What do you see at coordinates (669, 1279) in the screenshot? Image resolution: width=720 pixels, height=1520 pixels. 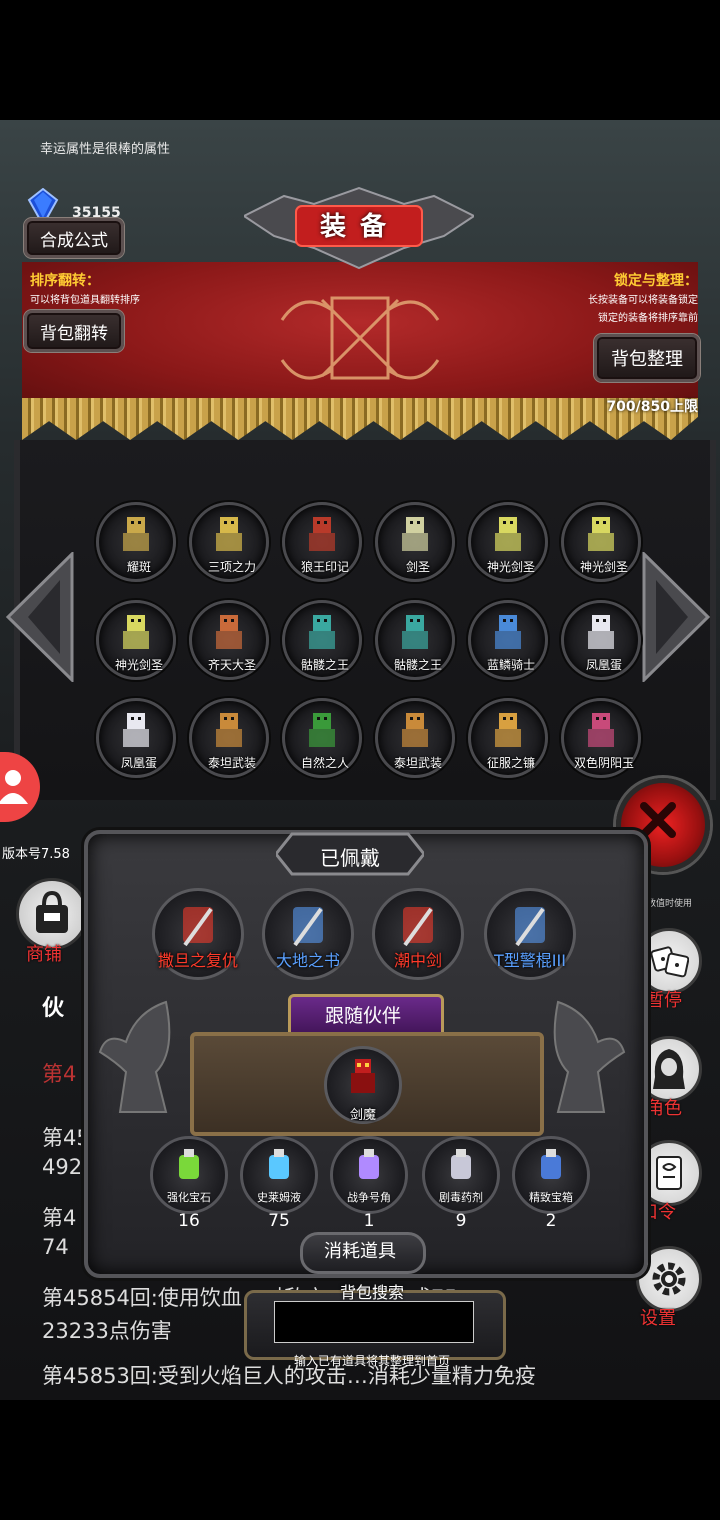 I see `gear-icon` at bounding box center [669, 1279].